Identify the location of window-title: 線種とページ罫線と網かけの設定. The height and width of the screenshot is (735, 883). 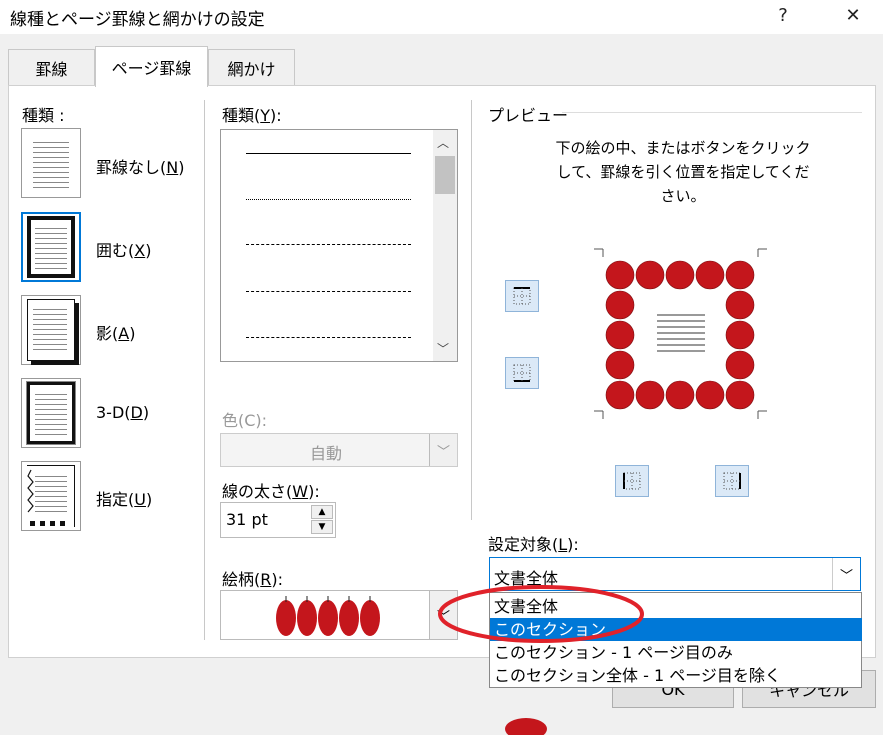
(137, 20).